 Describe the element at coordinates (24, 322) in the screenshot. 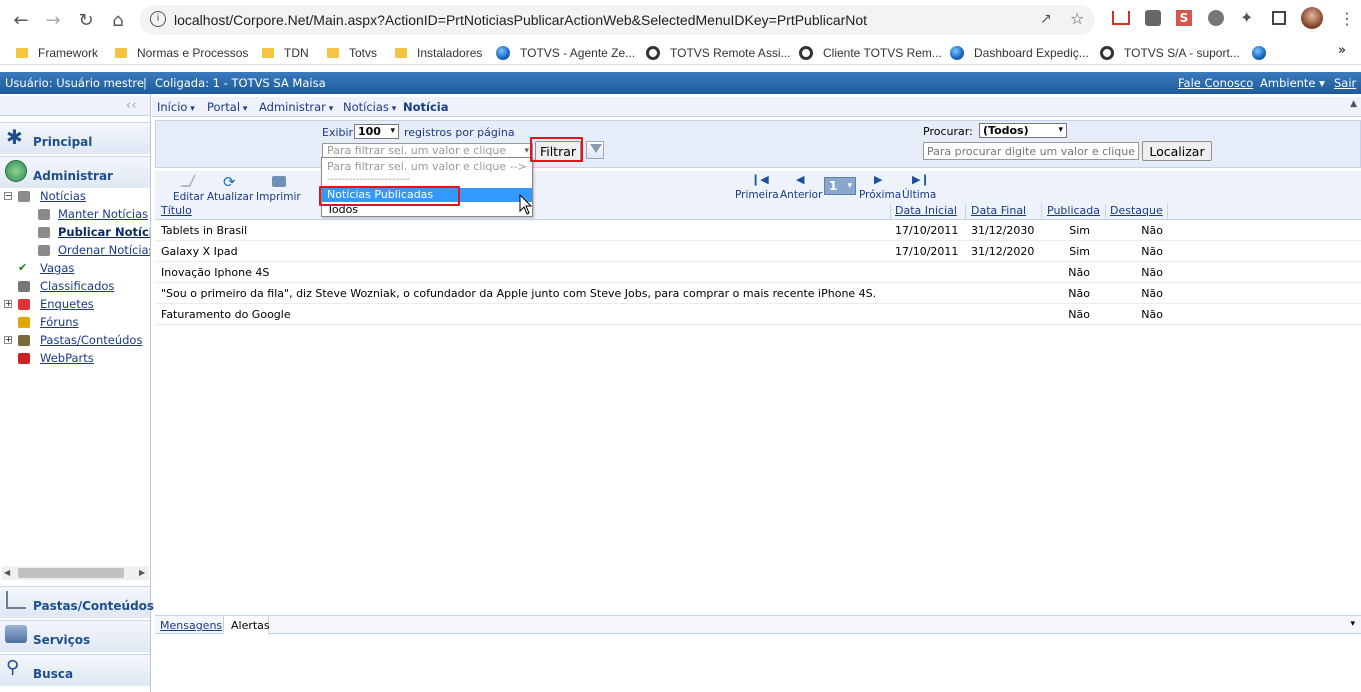

I see `forum-icon` at that location.